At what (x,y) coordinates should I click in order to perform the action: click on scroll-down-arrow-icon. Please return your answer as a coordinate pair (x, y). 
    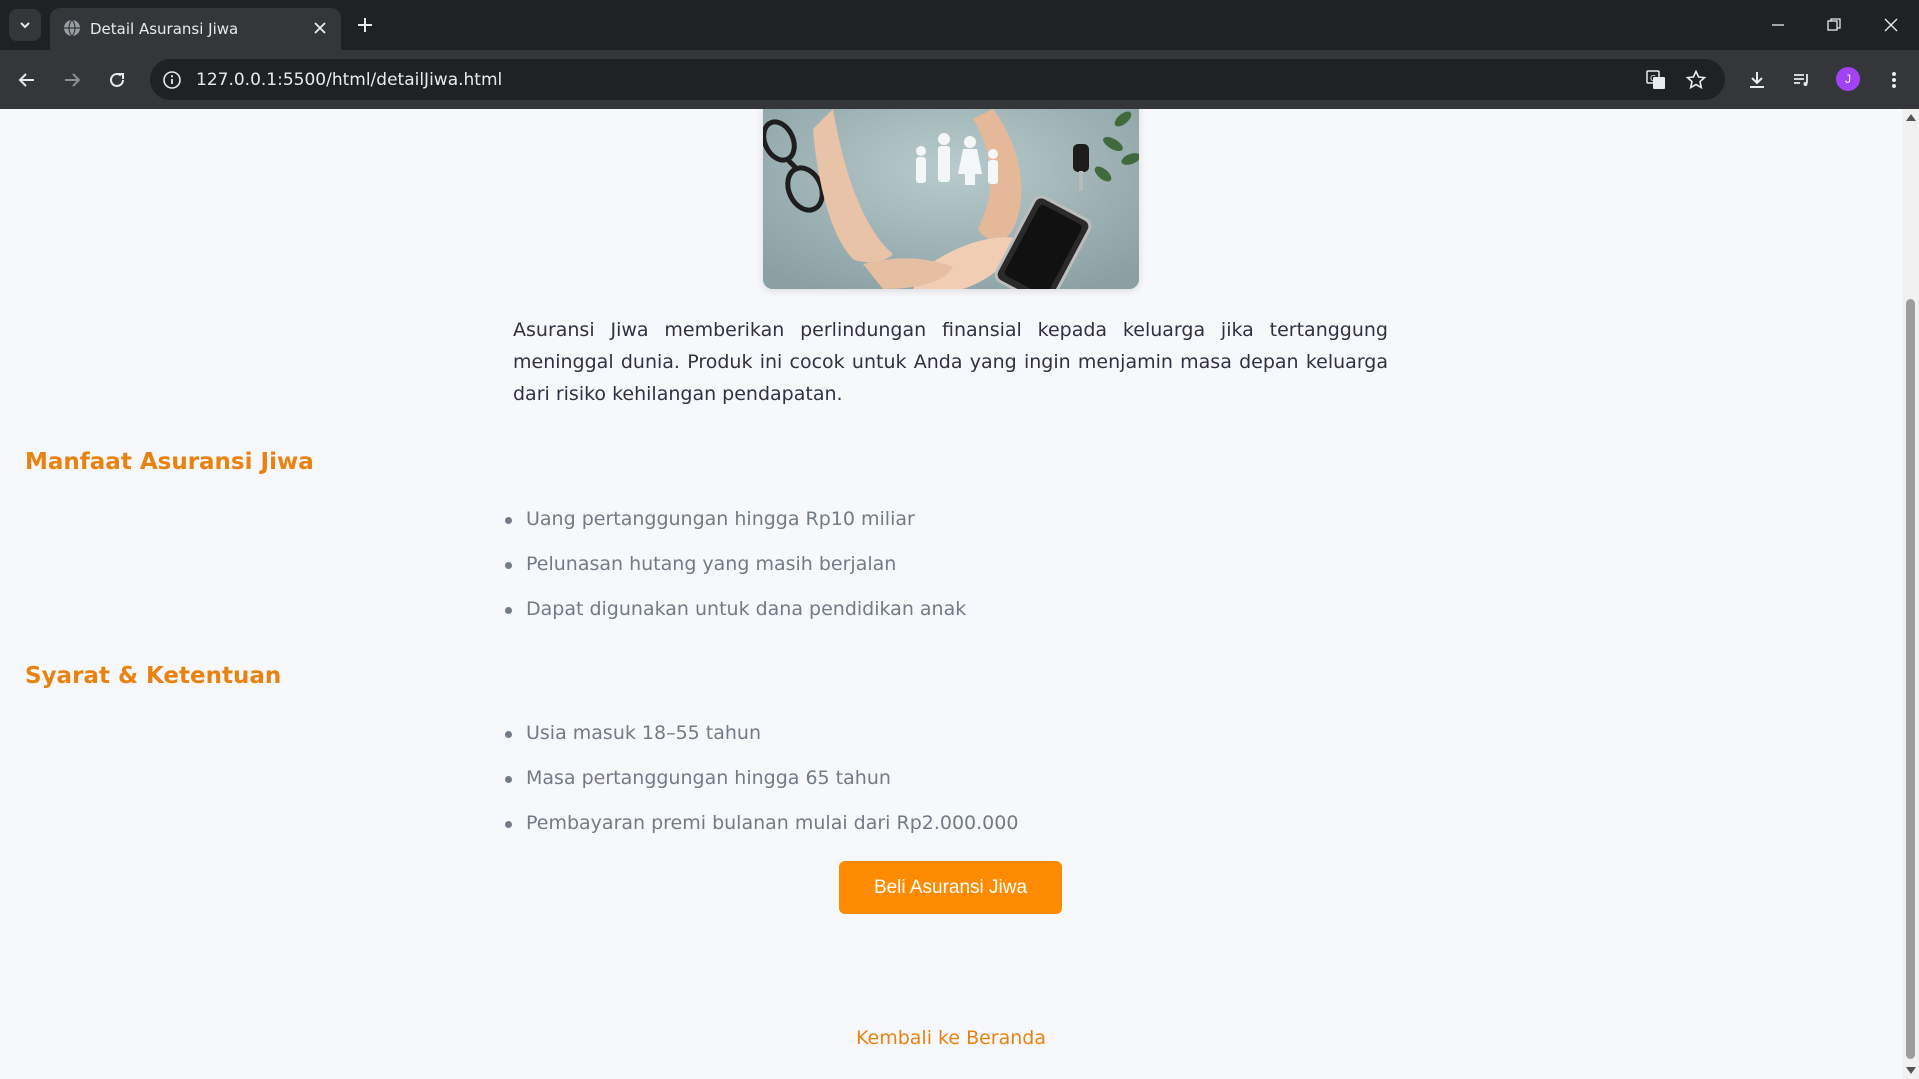
    Looking at the image, I should click on (1911, 1070).